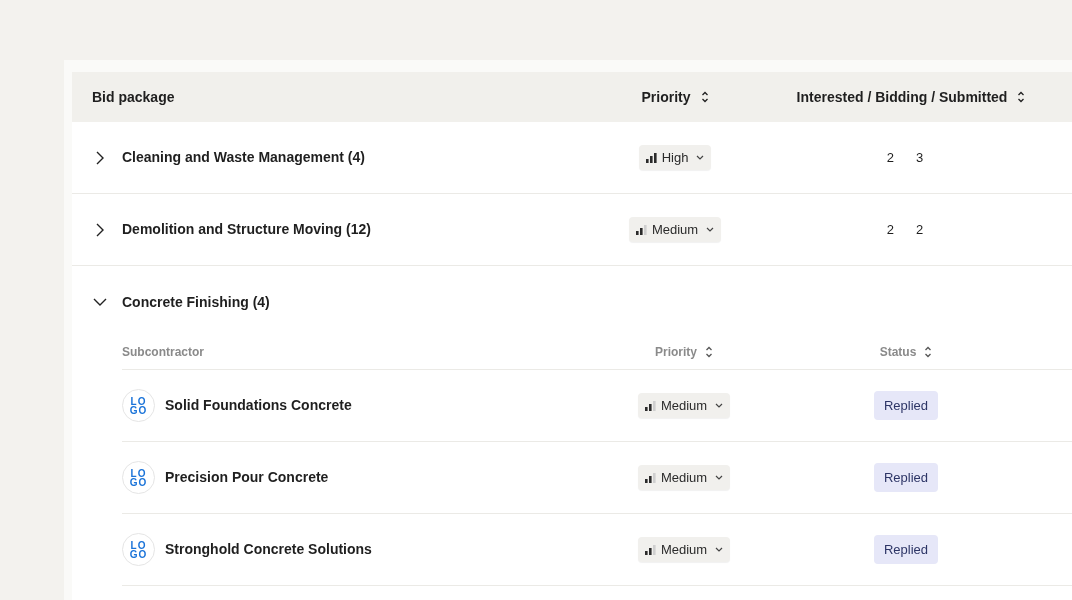 This screenshot has height=600, width=1072. What do you see at coordinates (268, 549) in the screenshot?
I see `subcontractor-name: Stronghold Concrete Solutions` at bounding box center [268, 549].